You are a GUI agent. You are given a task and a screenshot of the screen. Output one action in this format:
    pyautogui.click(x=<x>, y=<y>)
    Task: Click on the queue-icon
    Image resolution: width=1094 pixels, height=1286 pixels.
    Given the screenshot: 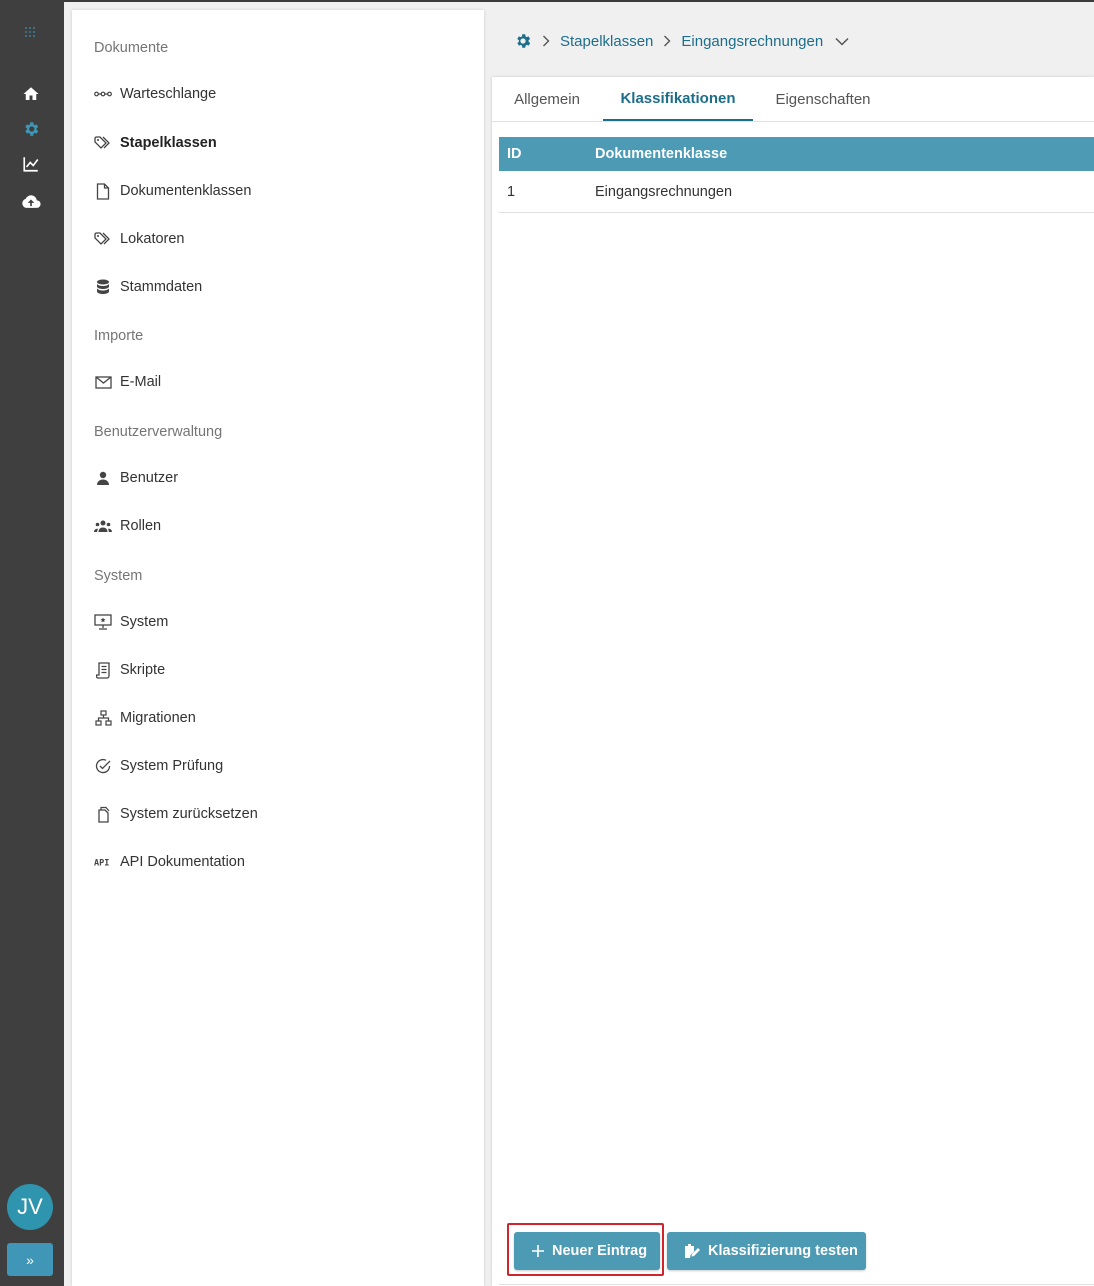 What is the action you would take?
    pyautogui.click(x=103, y=94)
    